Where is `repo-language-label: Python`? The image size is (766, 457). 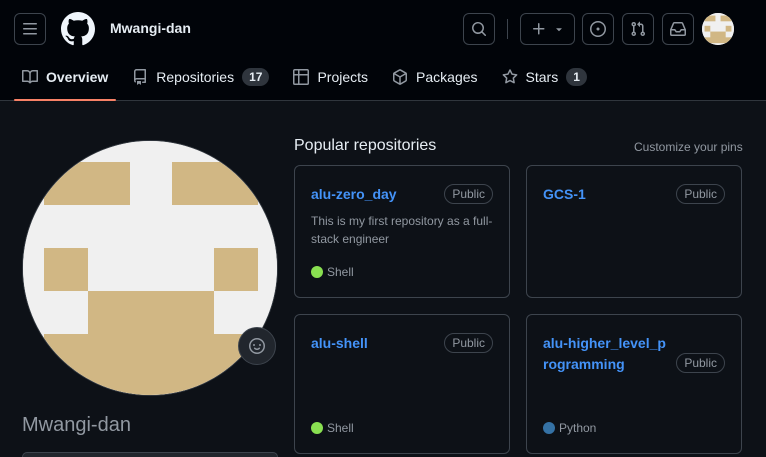 repo-language-label: Python is located at coordinates (578, 428).